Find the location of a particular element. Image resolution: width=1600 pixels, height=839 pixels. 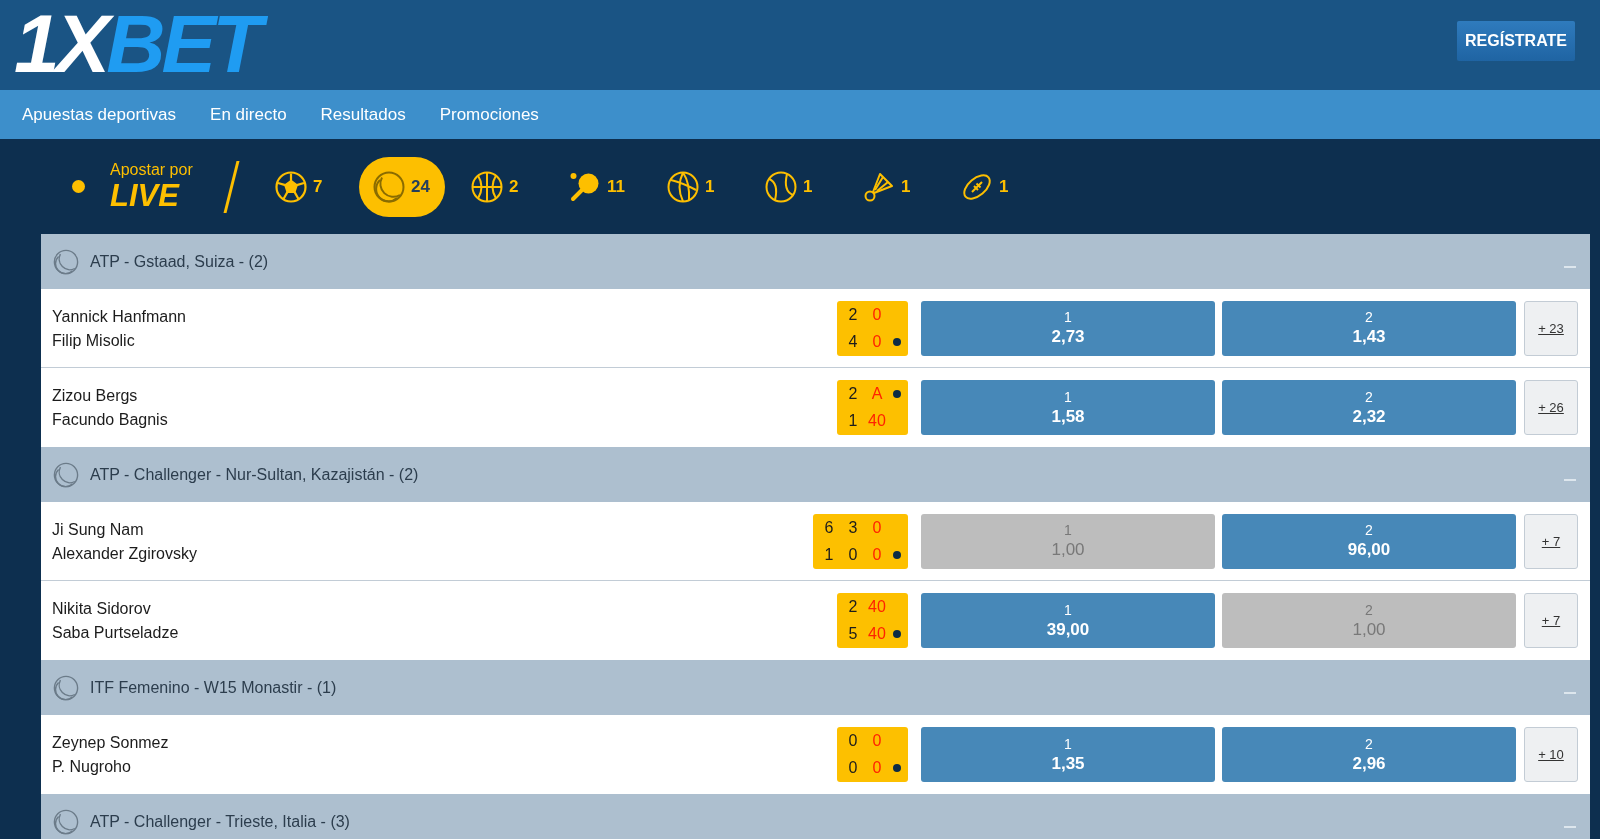

player-name: Ji Sung Nam is located at coordinates (98, 529).